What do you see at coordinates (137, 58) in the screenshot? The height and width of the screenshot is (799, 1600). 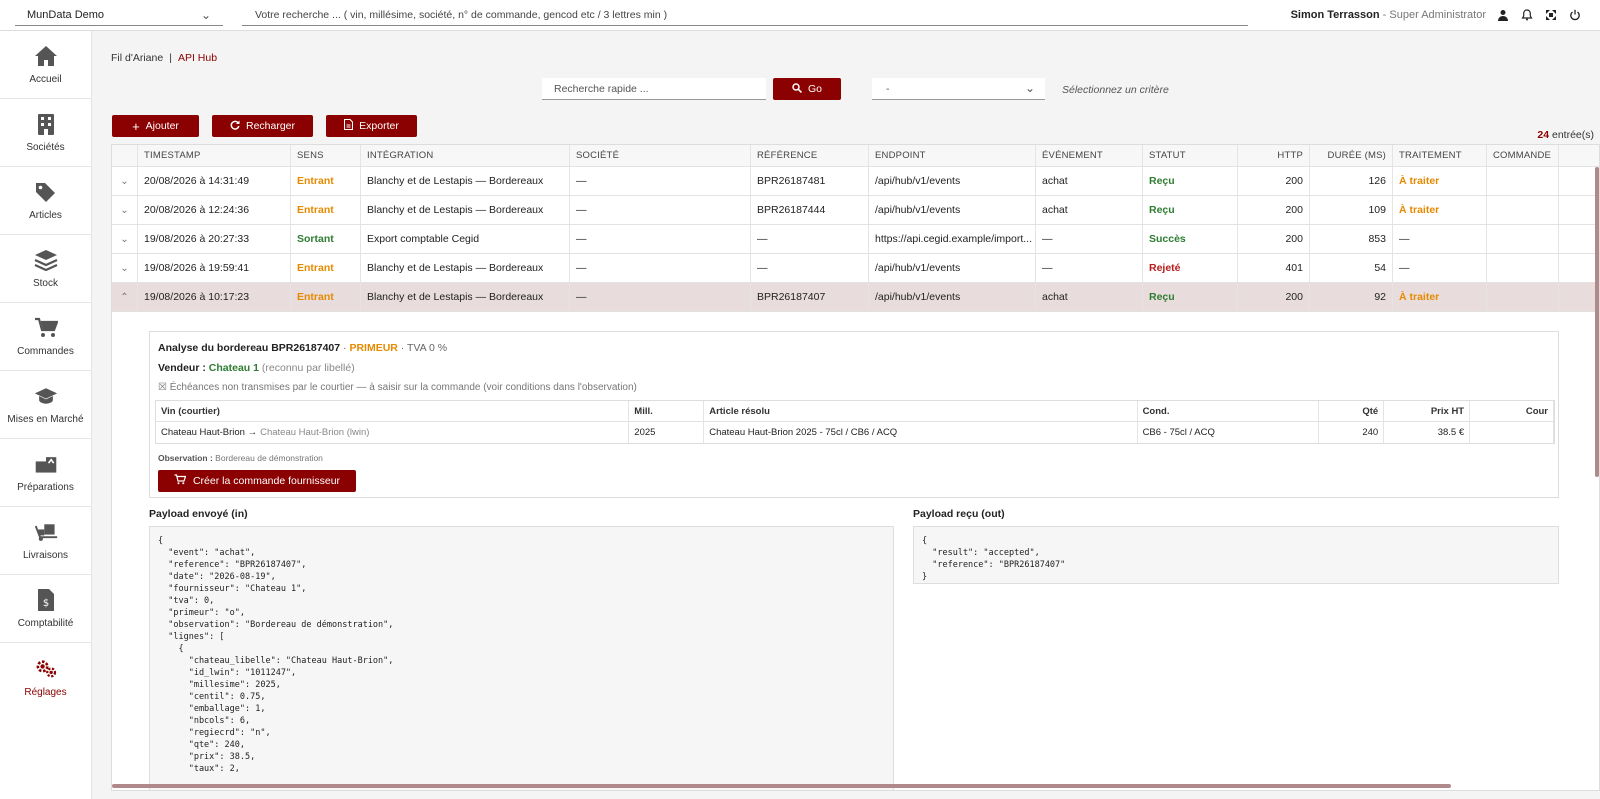 I see `breadcrumb-root: Fil d'Ariane` at bounding box center [137, 58].